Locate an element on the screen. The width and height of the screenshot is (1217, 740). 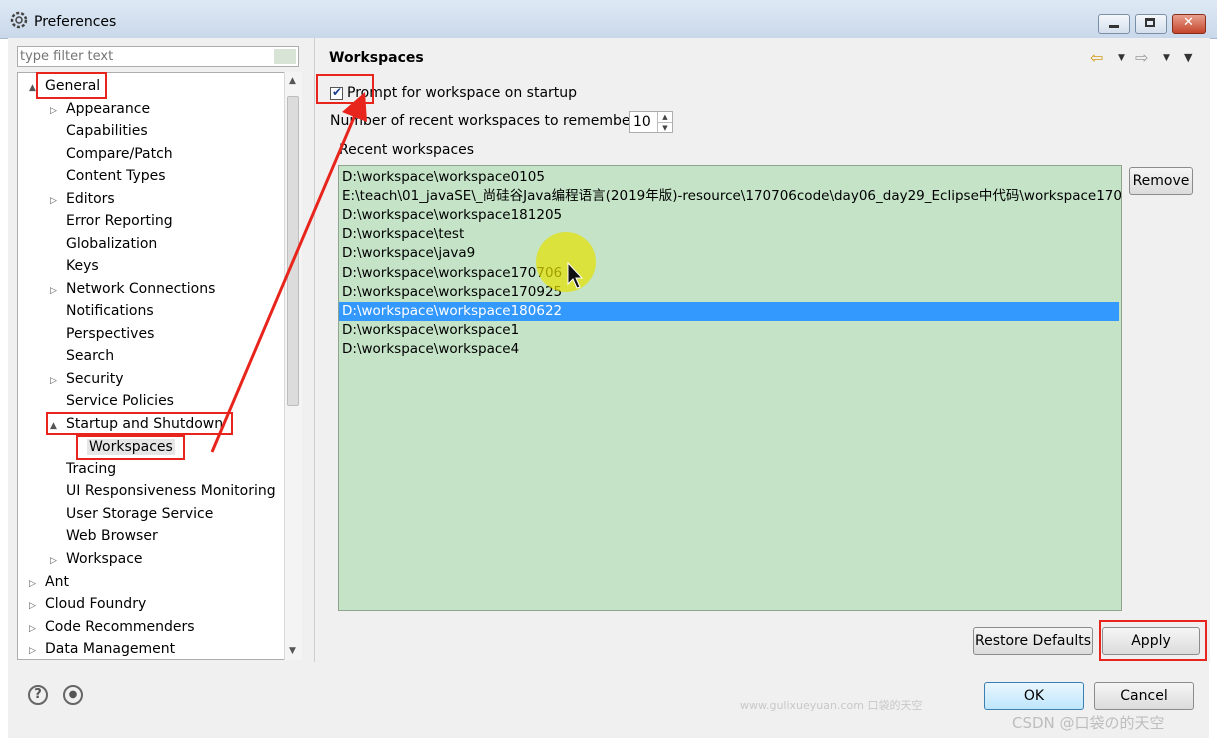
maximize-icon is located at coordinates (1150, 22).